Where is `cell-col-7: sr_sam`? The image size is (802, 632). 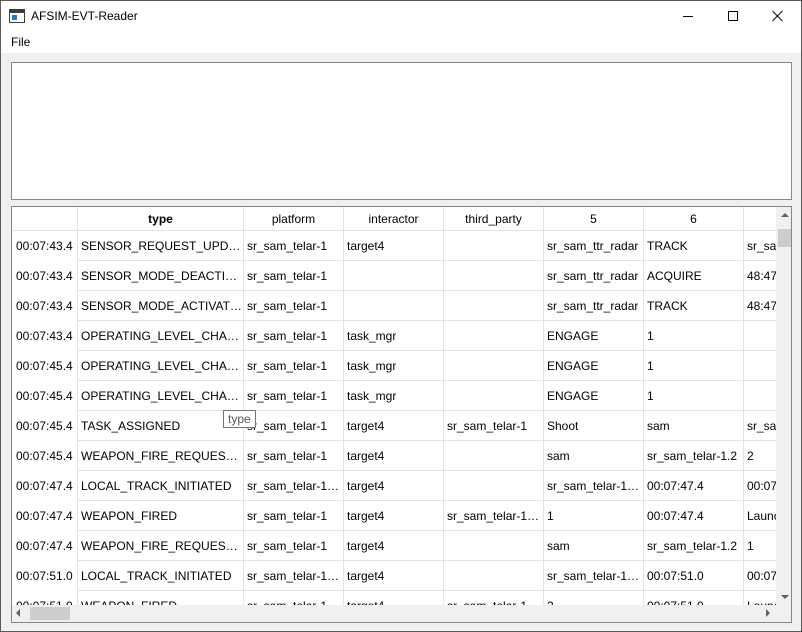 cell-col-7: sr_sam is located at coordinates (760, 246).